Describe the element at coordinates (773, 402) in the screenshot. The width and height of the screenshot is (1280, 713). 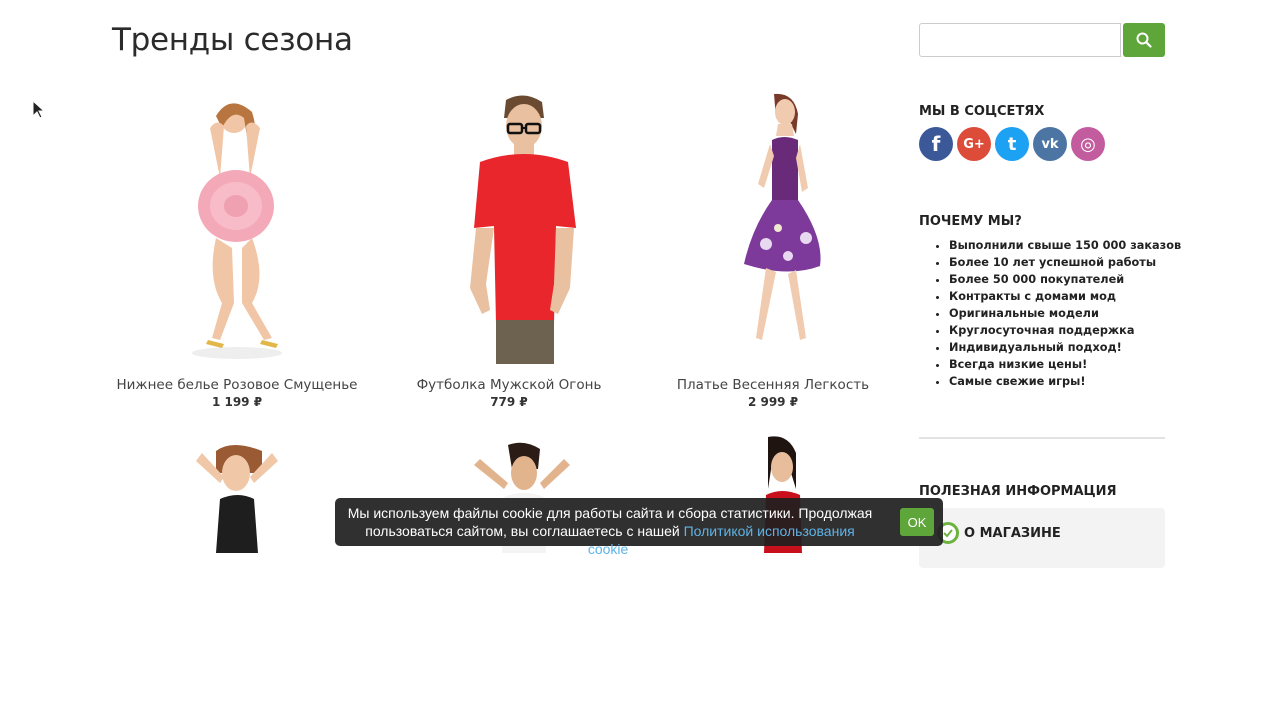
I see `product-price: 2 999 ₽` at that location.